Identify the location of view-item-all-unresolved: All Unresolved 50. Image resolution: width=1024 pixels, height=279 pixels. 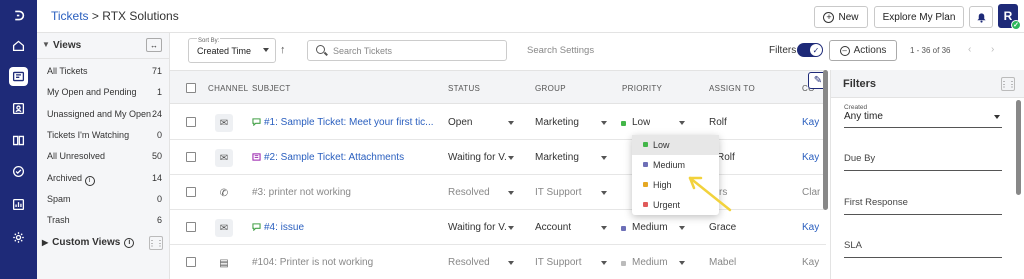
(104, 156).